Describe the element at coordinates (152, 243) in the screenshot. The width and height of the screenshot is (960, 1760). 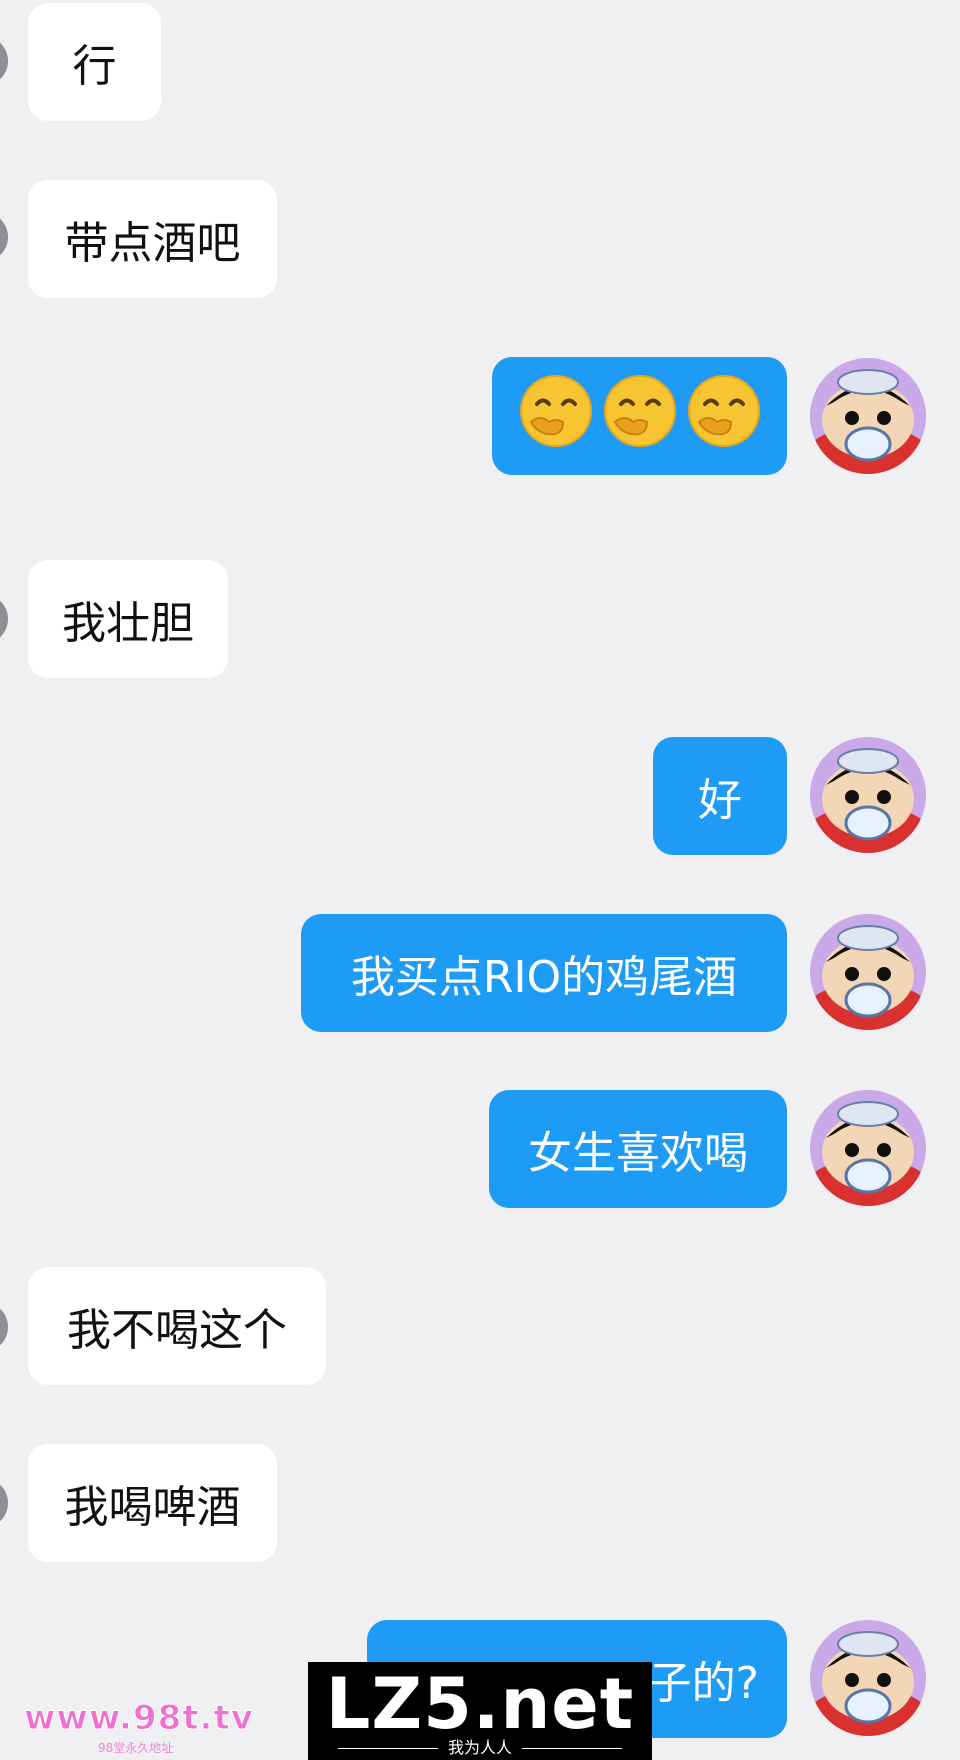
I see `message-text: 带点酒吧` at that location.